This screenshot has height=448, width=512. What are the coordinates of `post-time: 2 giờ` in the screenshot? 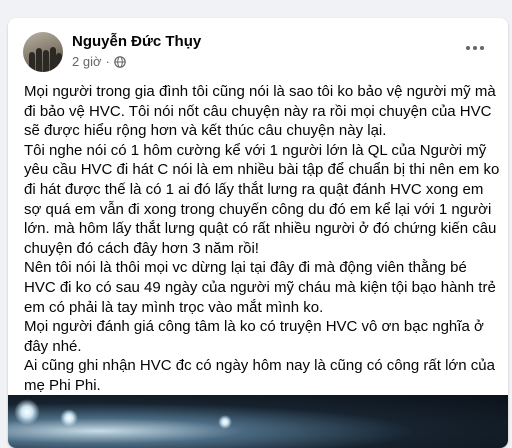 It's located at (87, 61).